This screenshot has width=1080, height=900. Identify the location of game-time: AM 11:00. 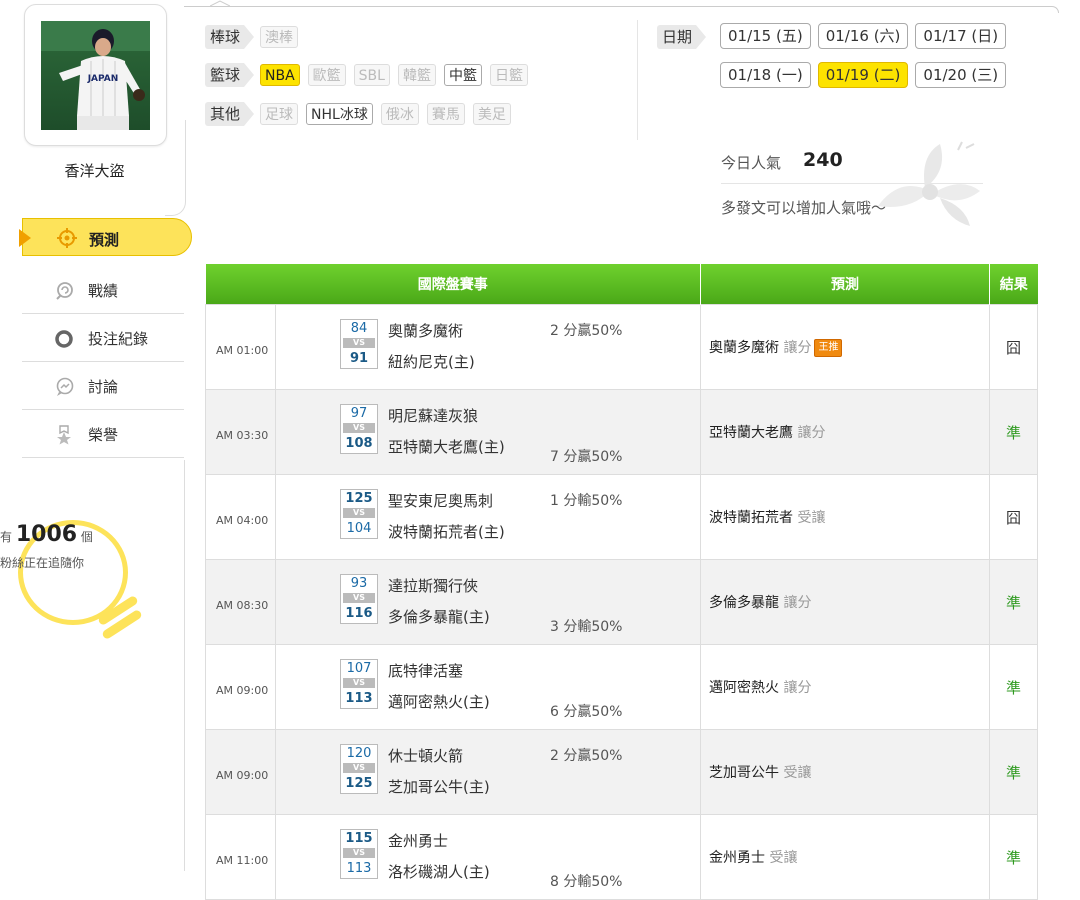
(240, 857).